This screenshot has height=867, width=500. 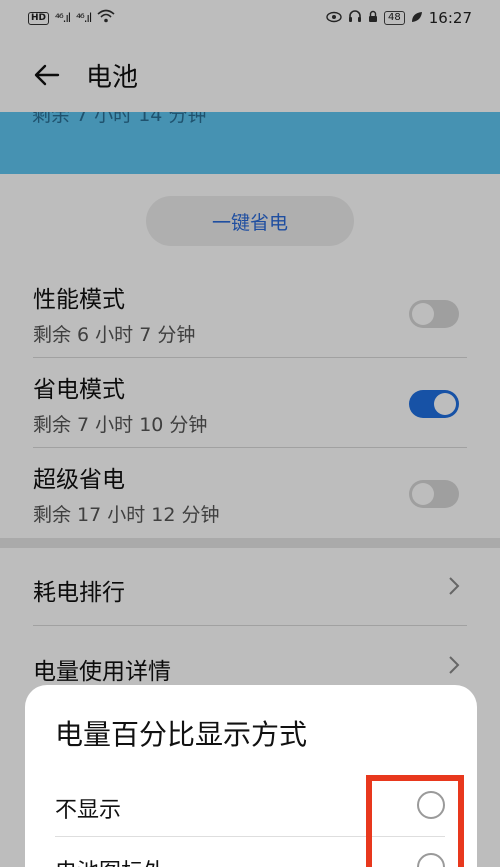 What do you see at coordinates (181, 734) in the screenshot?
I see `dialog-title: 电量百分比显示方式` at bounding box center [181, 734].